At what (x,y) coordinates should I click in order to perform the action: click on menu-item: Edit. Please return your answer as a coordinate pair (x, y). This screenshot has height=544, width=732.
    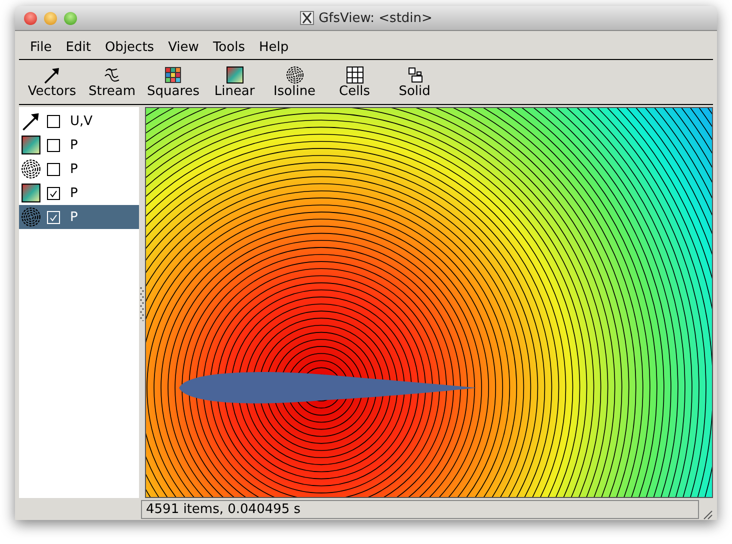
    Looking at the image, I should click on (78, 47).